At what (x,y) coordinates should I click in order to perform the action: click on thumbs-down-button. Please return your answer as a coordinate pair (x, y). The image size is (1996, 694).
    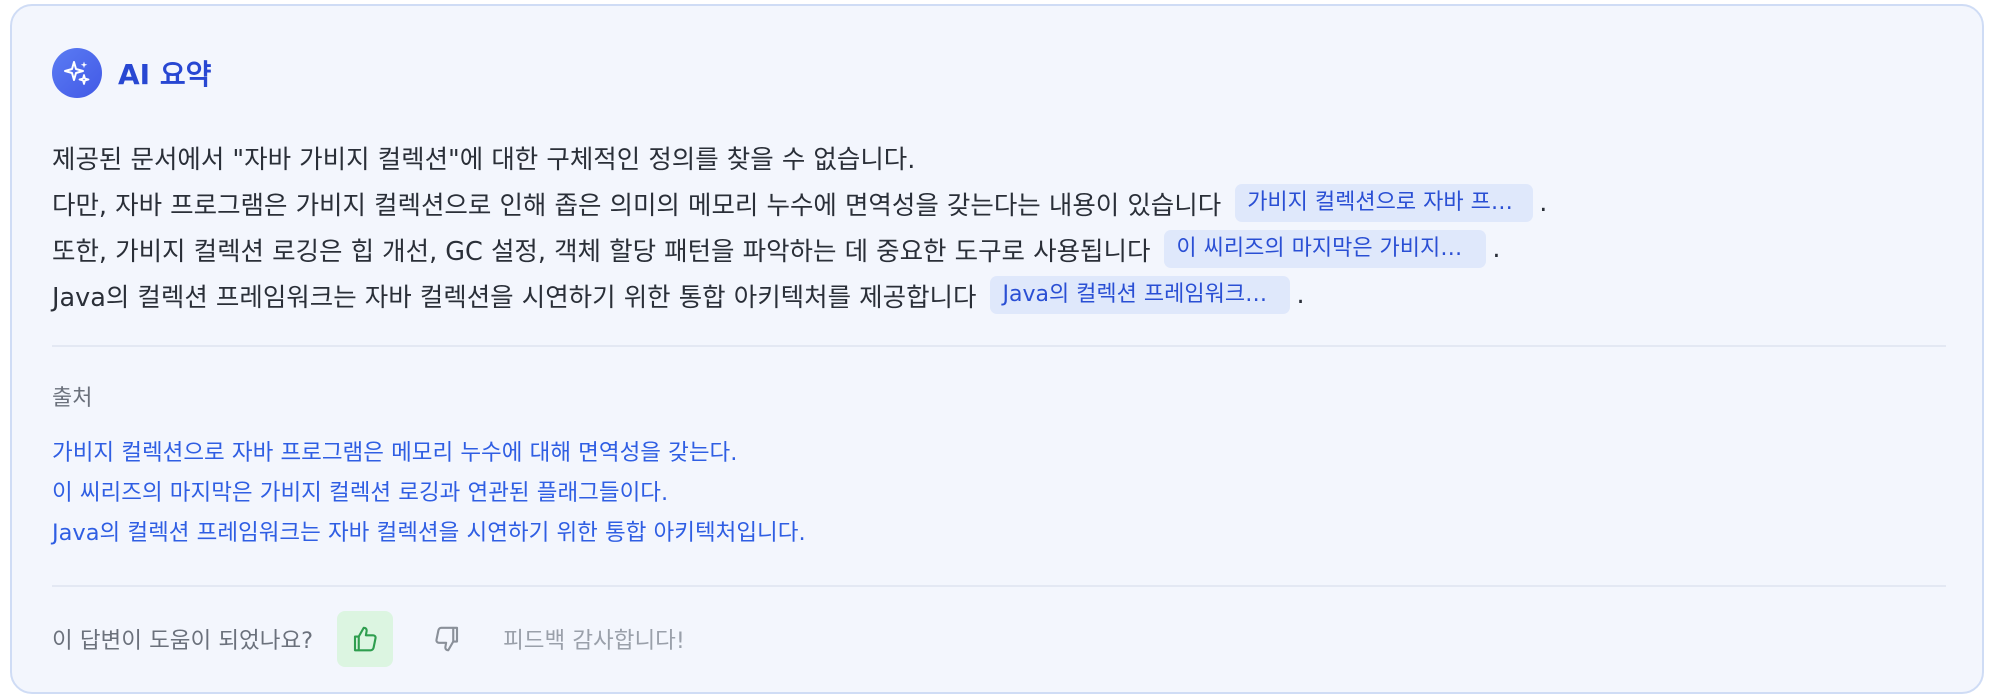
    Looking at the image, I should click on (447, 639).